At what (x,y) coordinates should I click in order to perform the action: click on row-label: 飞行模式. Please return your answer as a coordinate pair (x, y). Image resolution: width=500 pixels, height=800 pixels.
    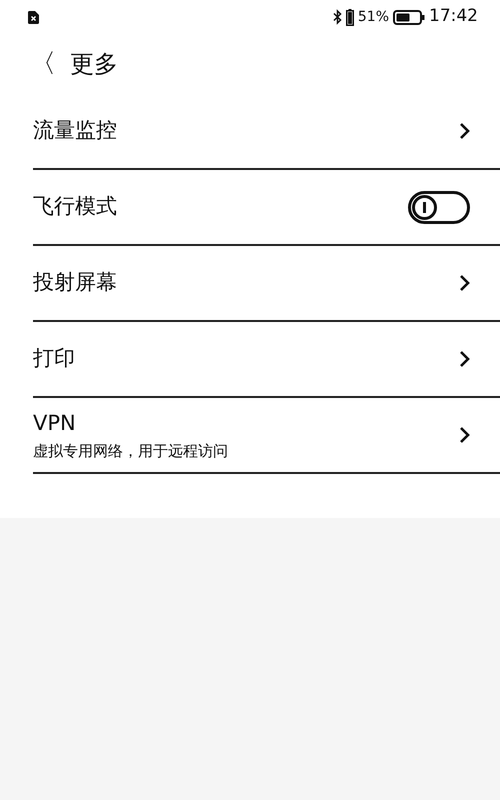
    Looking at the image, I should click on (75, 206).